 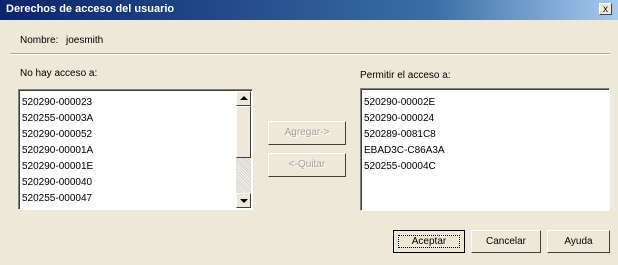 I want to click on title-bar: Derechos de acceso del usuario x, so click(x=309, y=10).